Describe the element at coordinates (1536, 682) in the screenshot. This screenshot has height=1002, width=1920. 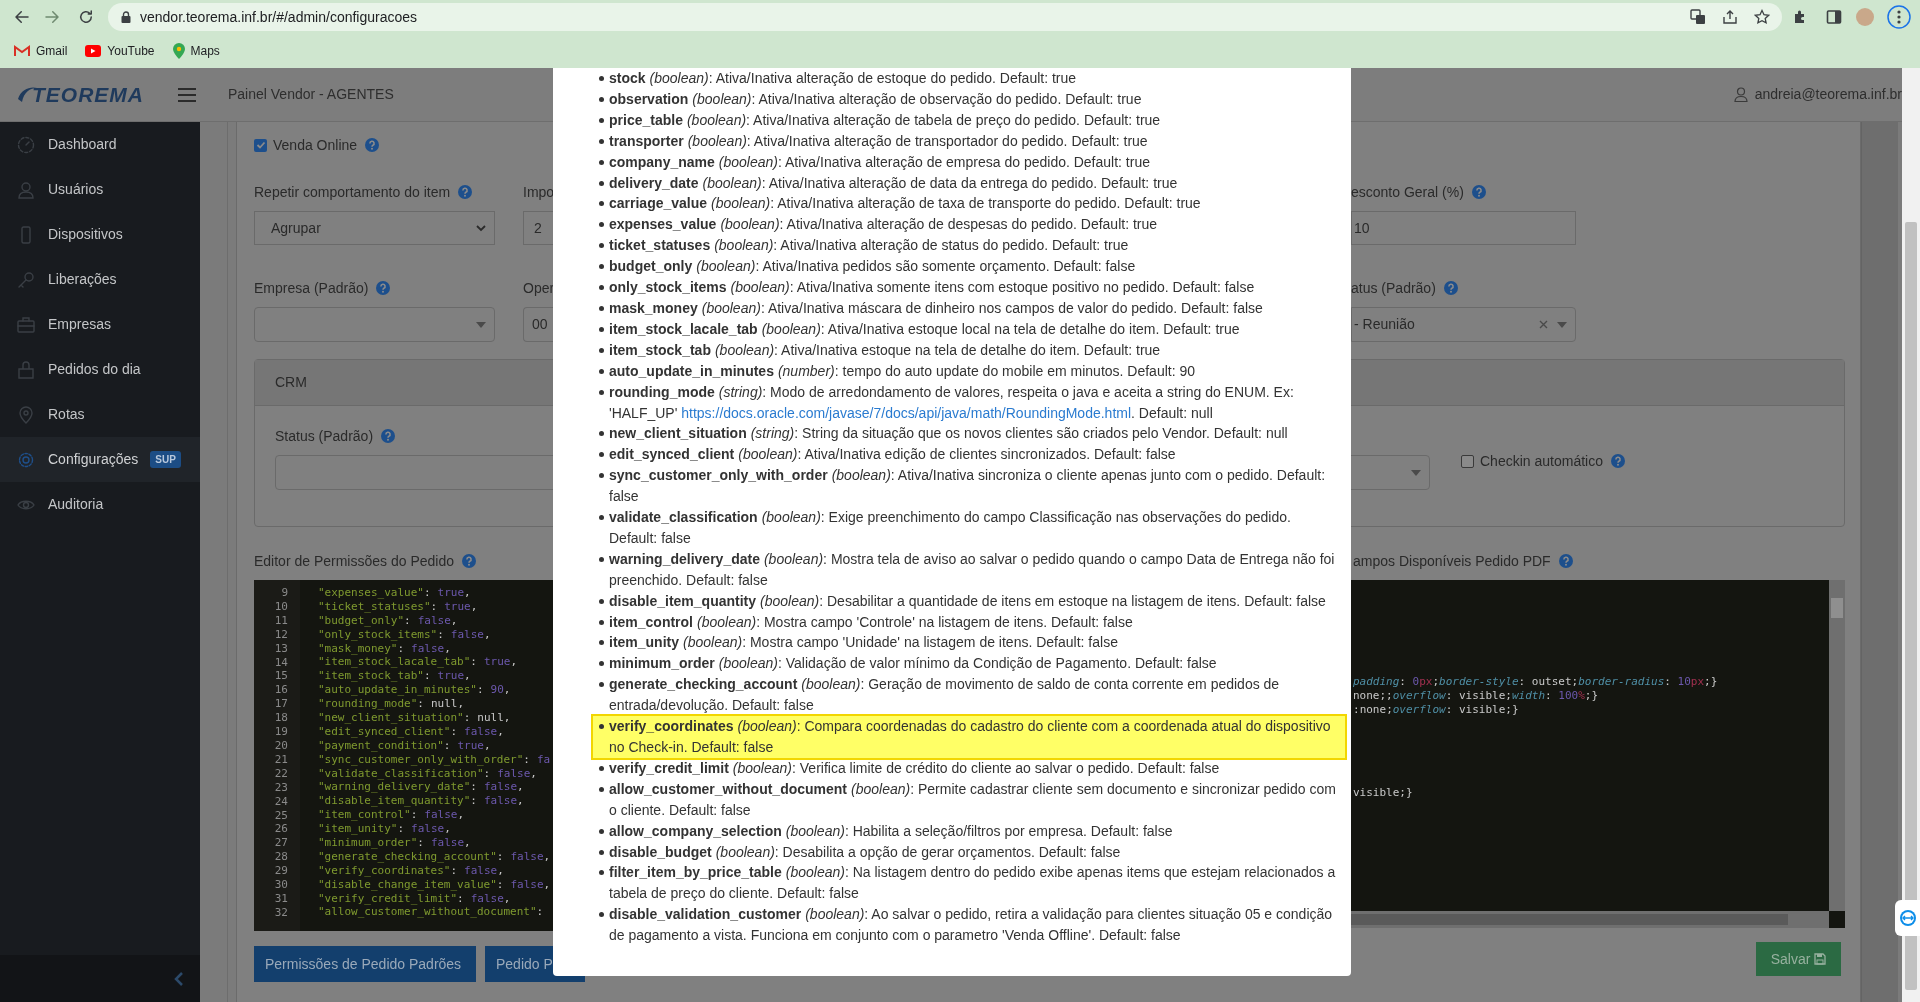
I see `code-line: padding: 0px;border-style: outset;border-radius: 10px;}` at that location.